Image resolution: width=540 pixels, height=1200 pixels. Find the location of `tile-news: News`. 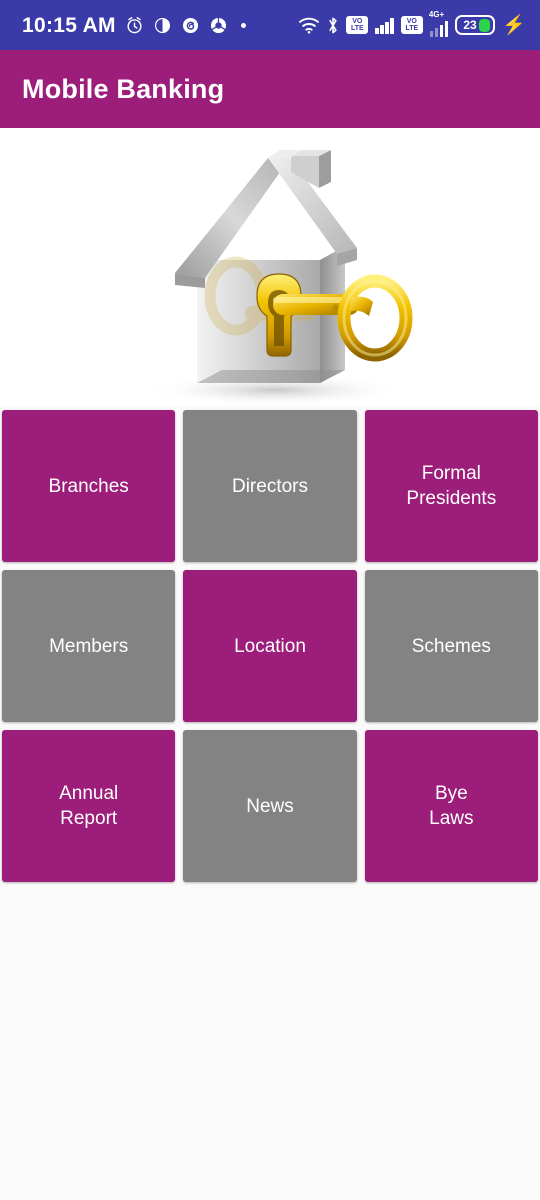

tile-news: News is located at coordinates (270, 806).